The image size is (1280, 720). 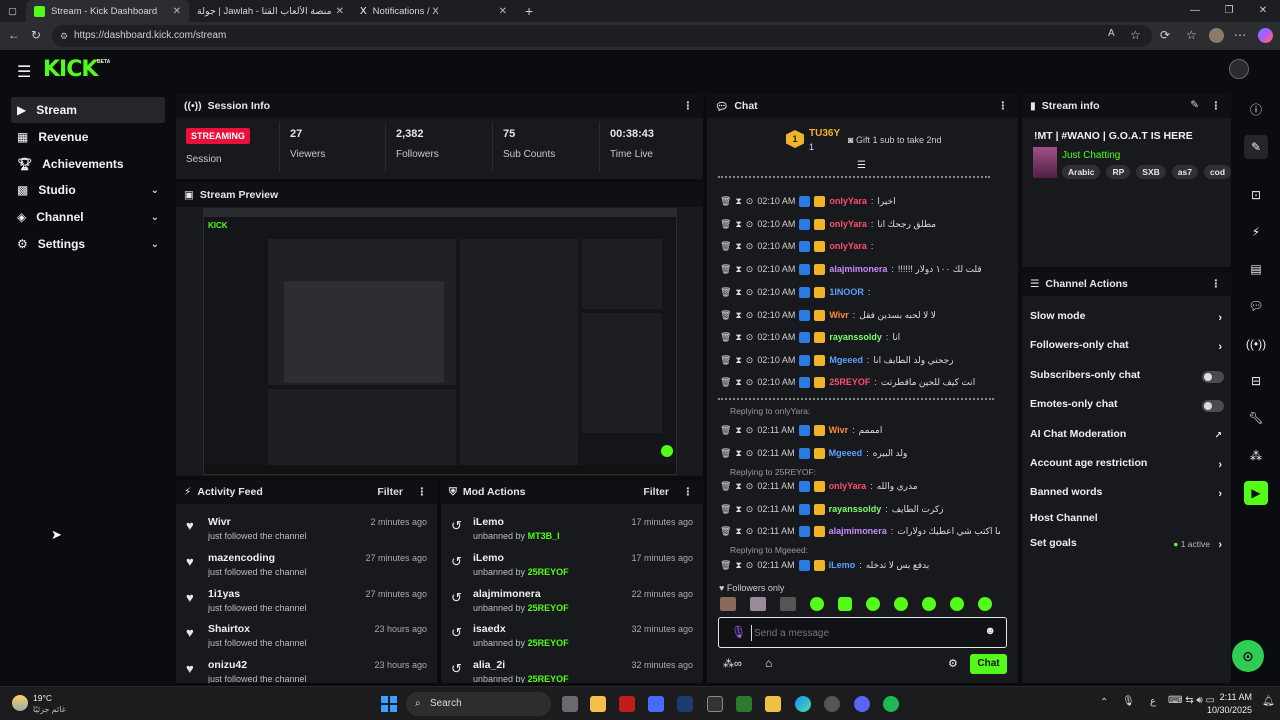 What do you see at coordinates (803, 704) in the screenshot?
I see `edge-icon` at bounding box center [803, 704].